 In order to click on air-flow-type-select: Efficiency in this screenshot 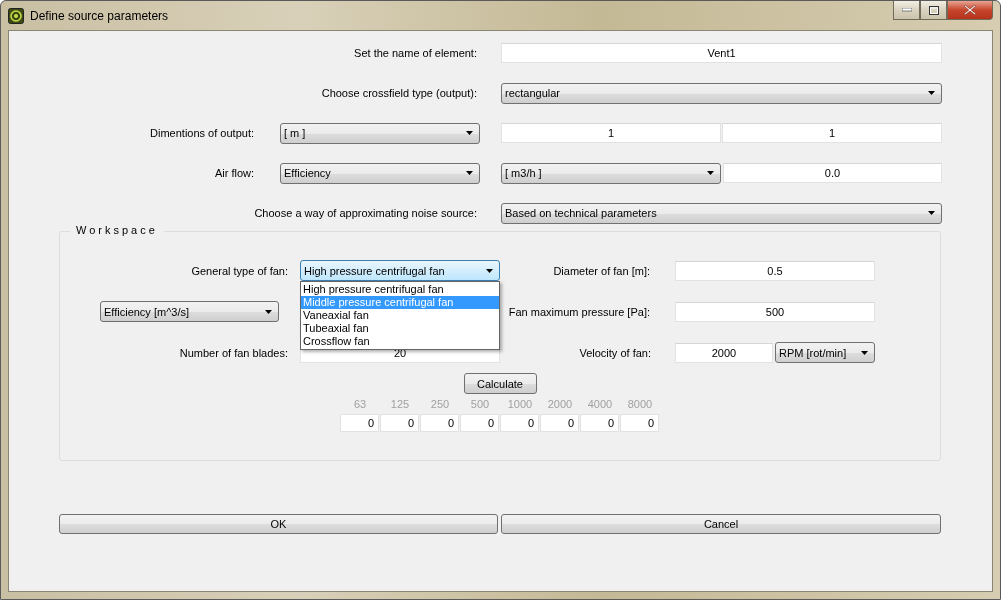, I will do `click(380, 173)`.